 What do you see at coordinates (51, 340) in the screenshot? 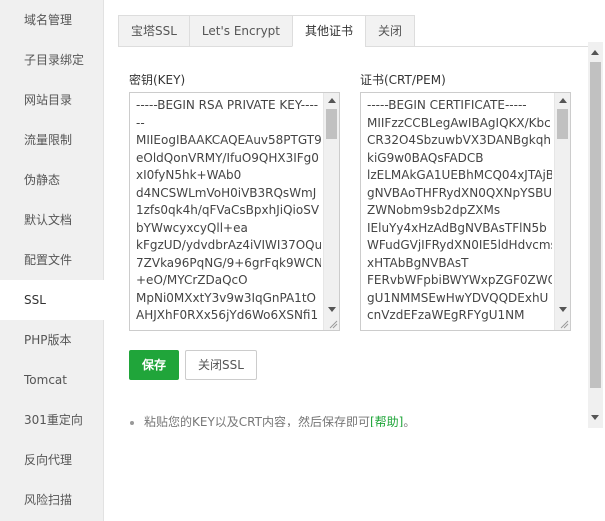
I see `sidebar-item: PHP版本` at bounding box center [51, 340].